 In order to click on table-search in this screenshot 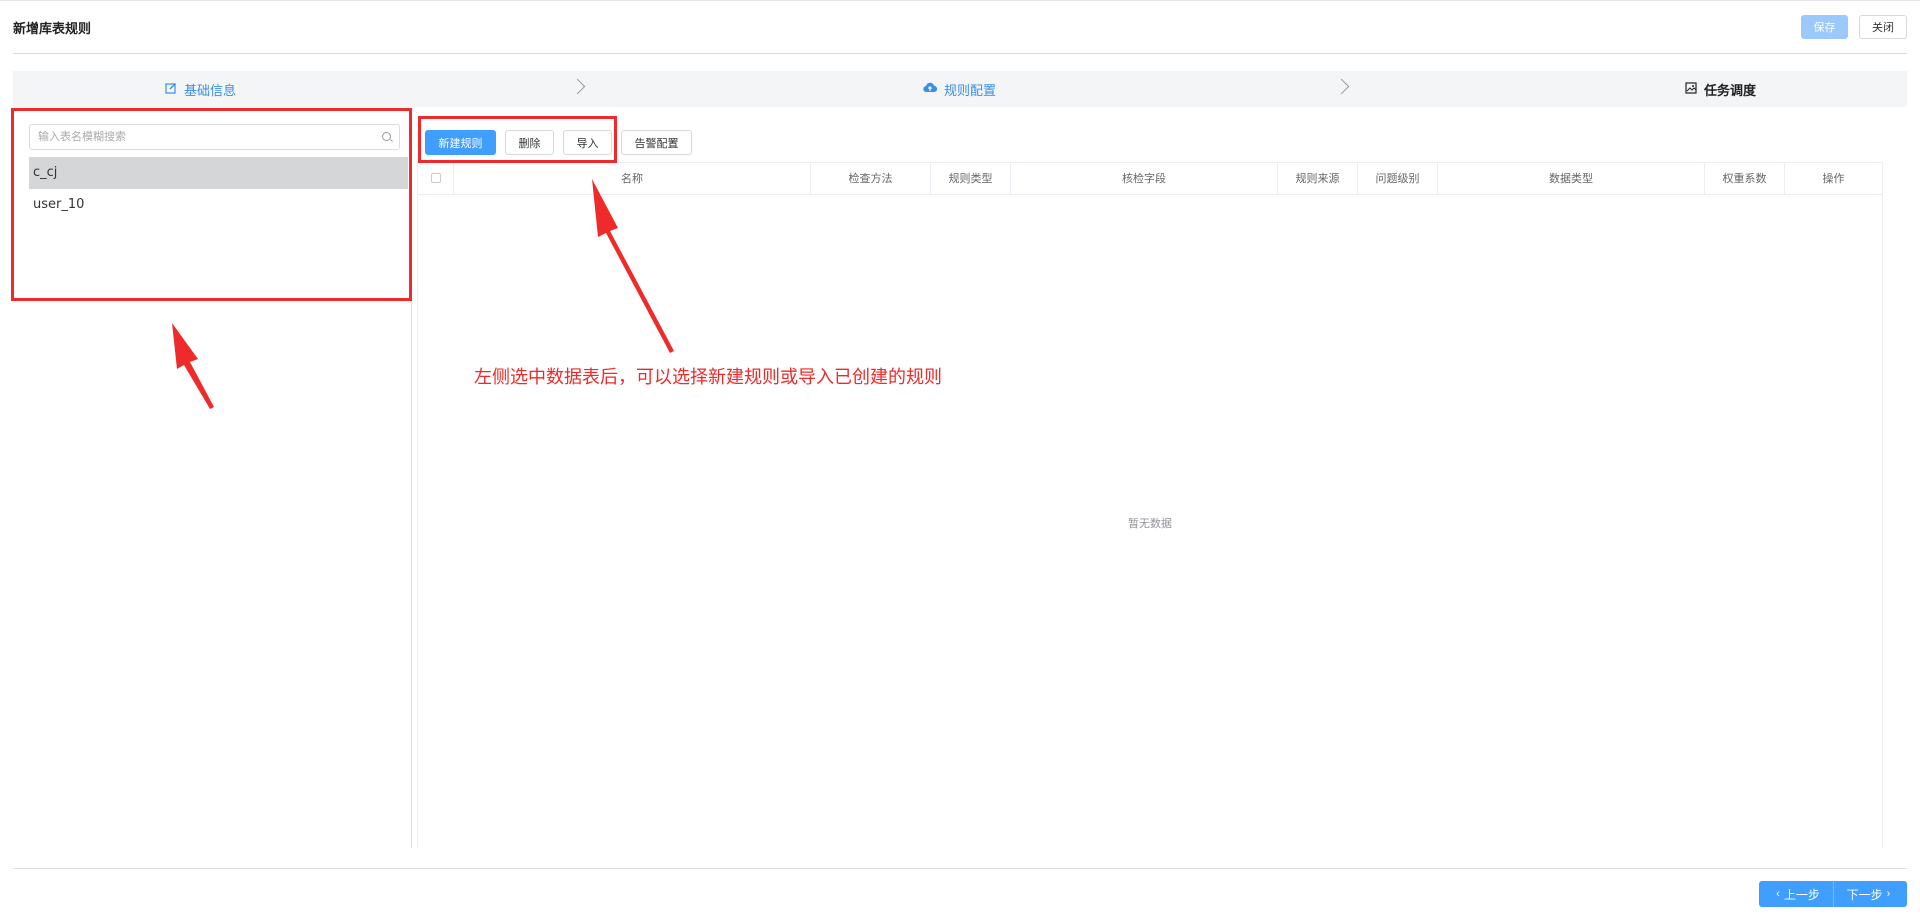, I will do `click(214, 137)`.